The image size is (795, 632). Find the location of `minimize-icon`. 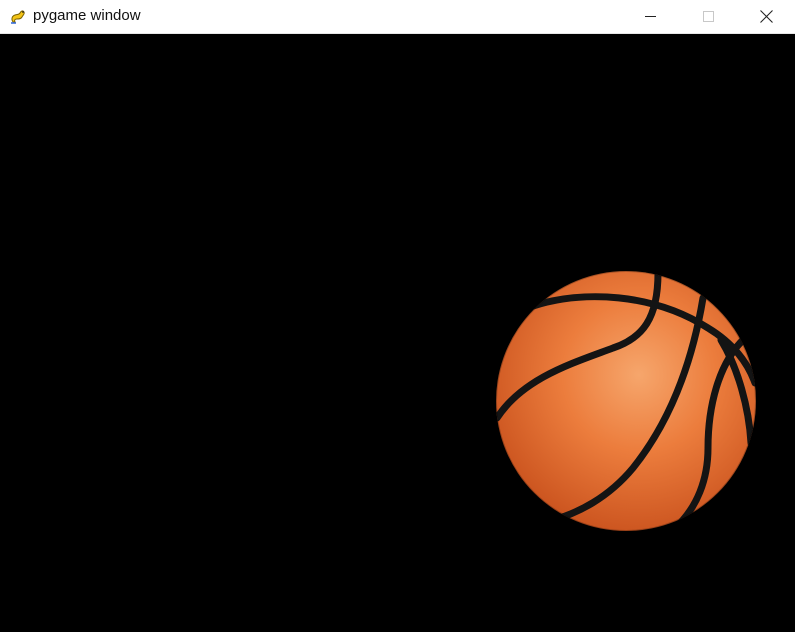

minimize-icon is located at coordinates (650, 16).